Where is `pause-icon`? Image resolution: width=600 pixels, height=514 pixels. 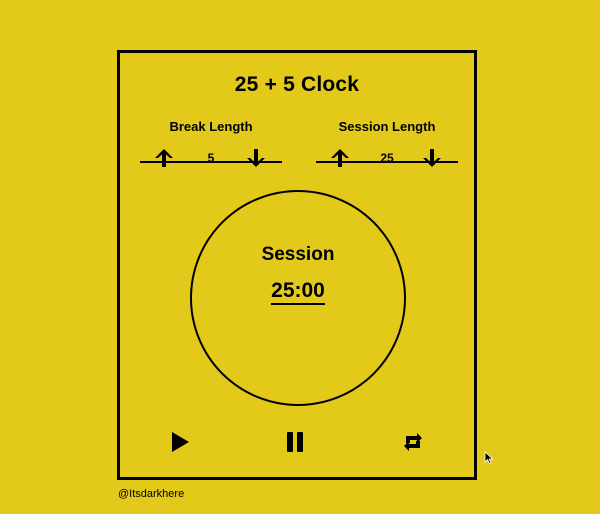 pause-icon is located at coordinates (295, 442).